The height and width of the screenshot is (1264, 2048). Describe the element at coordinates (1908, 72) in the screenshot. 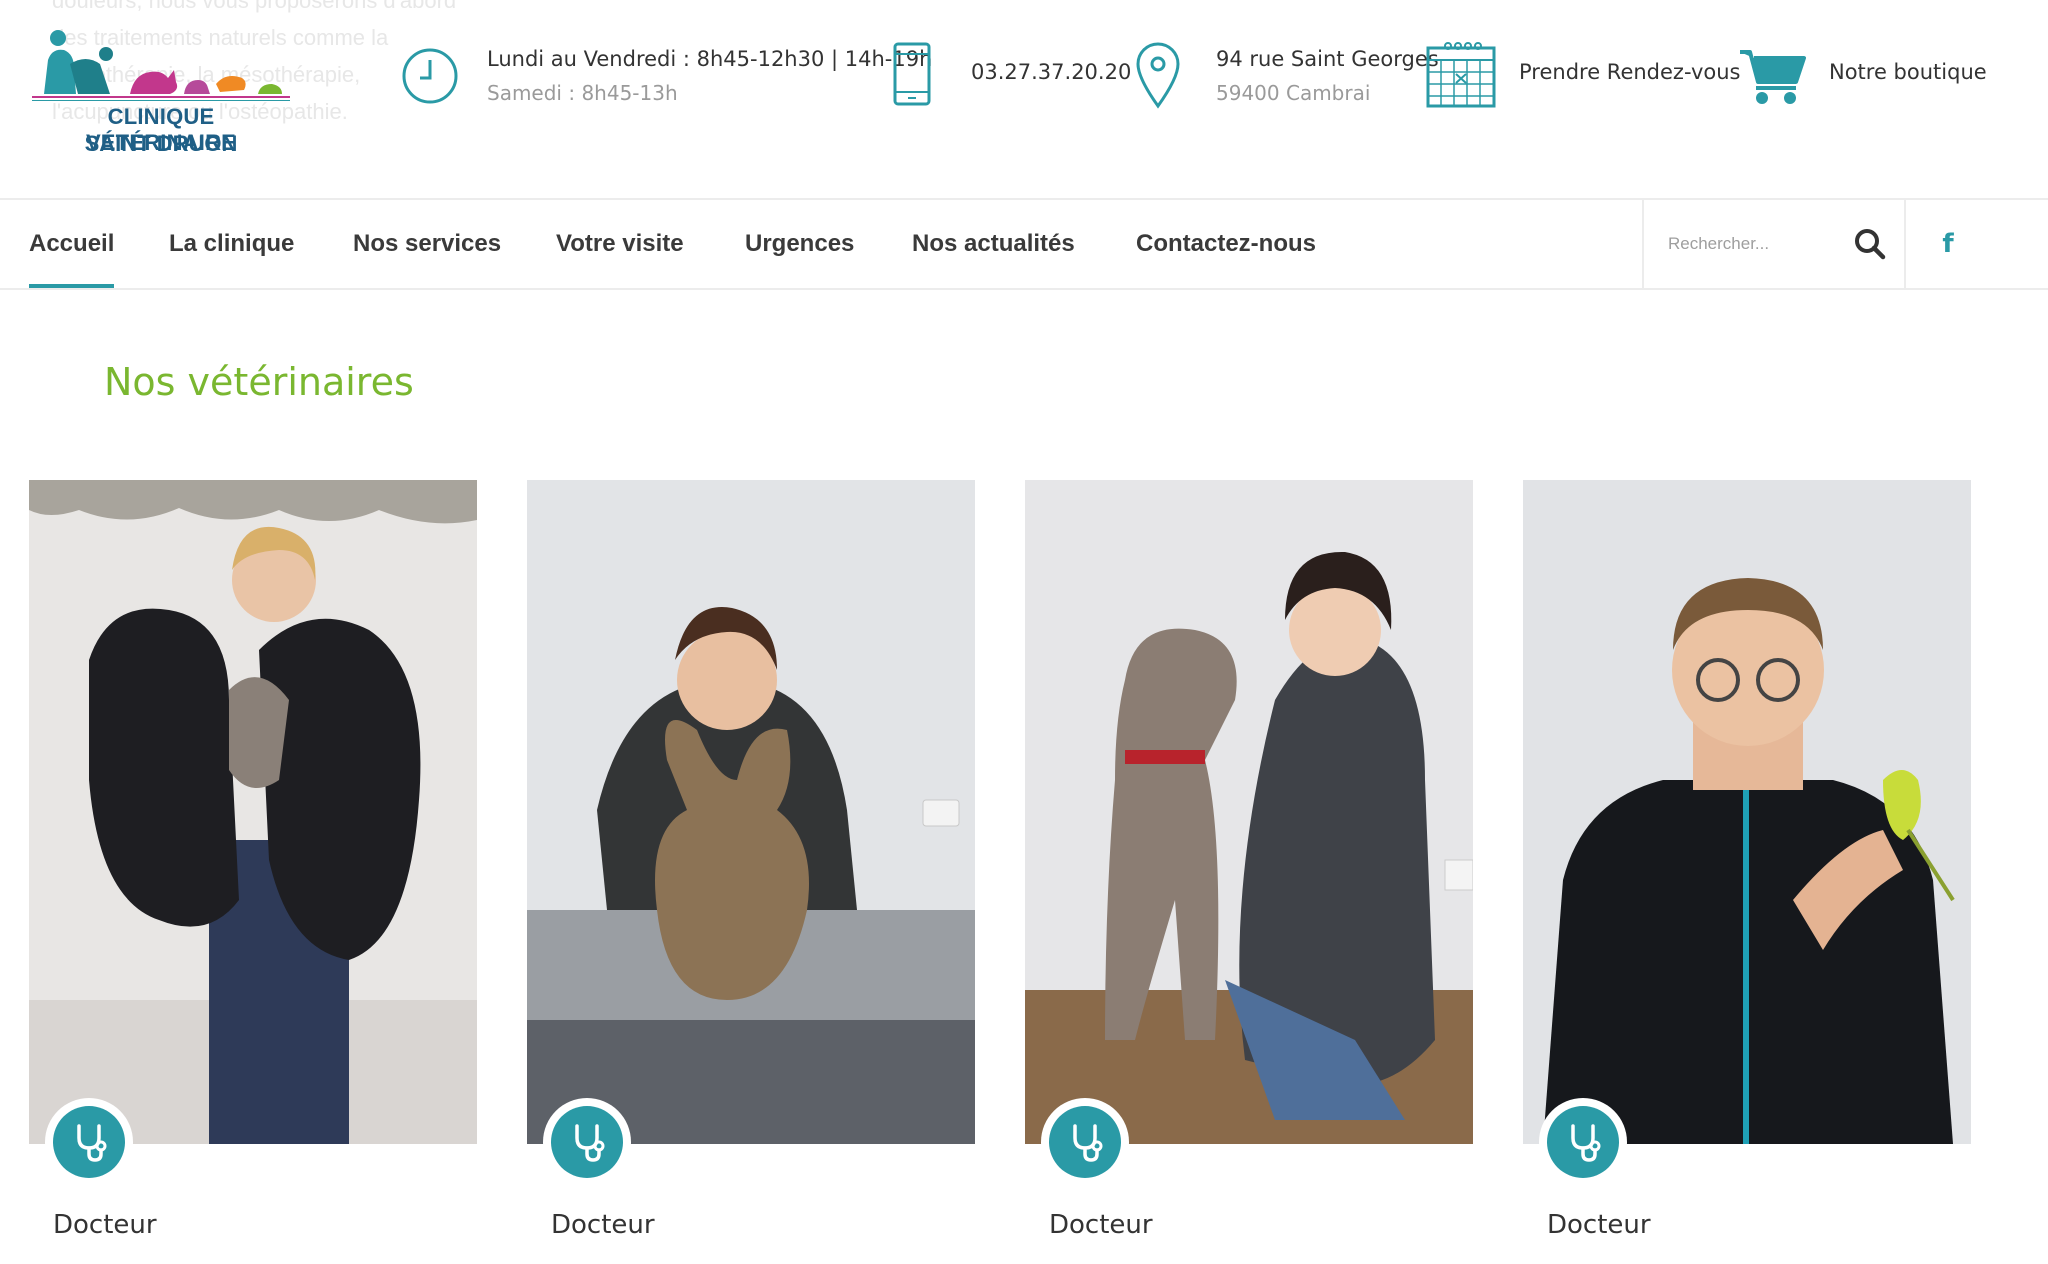

I see `shop-label: Notre boutique` at that location.